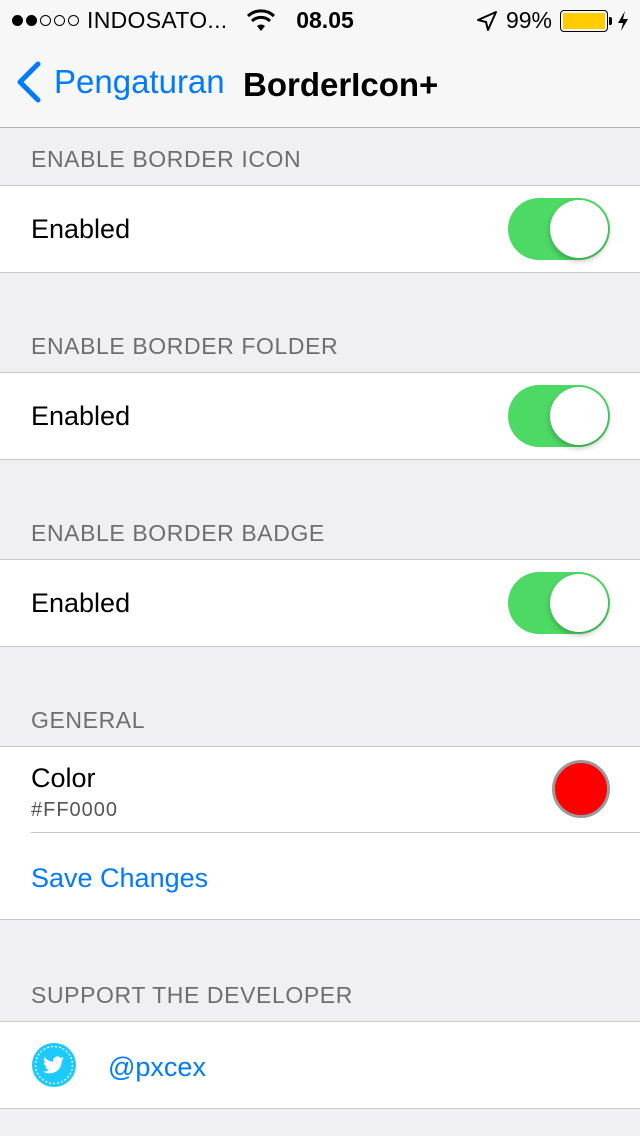  Describe the element at coordinates (553, 20) in the screenshot. I see `status-right: 99%` at that location.